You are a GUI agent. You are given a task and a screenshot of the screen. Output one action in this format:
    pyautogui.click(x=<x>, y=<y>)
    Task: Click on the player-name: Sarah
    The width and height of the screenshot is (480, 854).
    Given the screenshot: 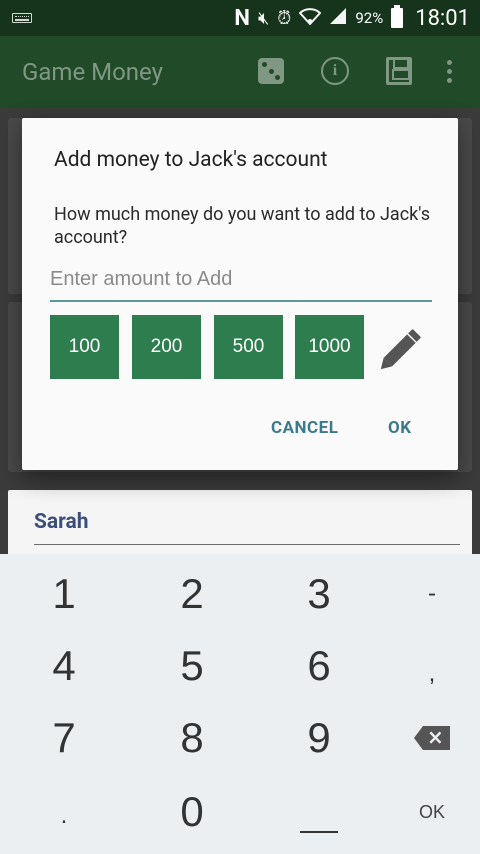 What is the action you would take?
    pyautogui.click(x=61, y=522)
    